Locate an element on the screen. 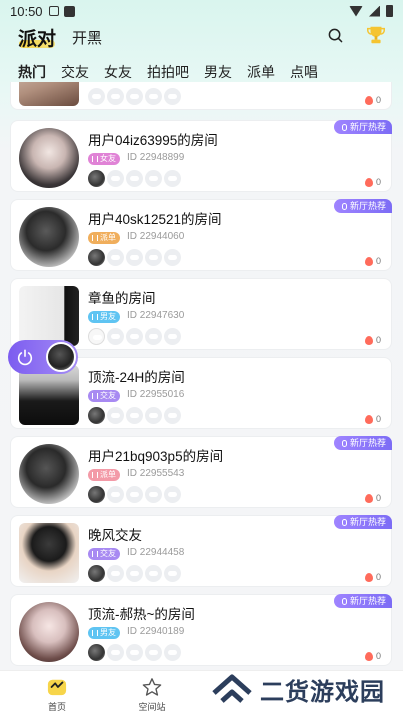 The image size is (403, 716). floating-room-avatar is located at coordinates (61, 357).